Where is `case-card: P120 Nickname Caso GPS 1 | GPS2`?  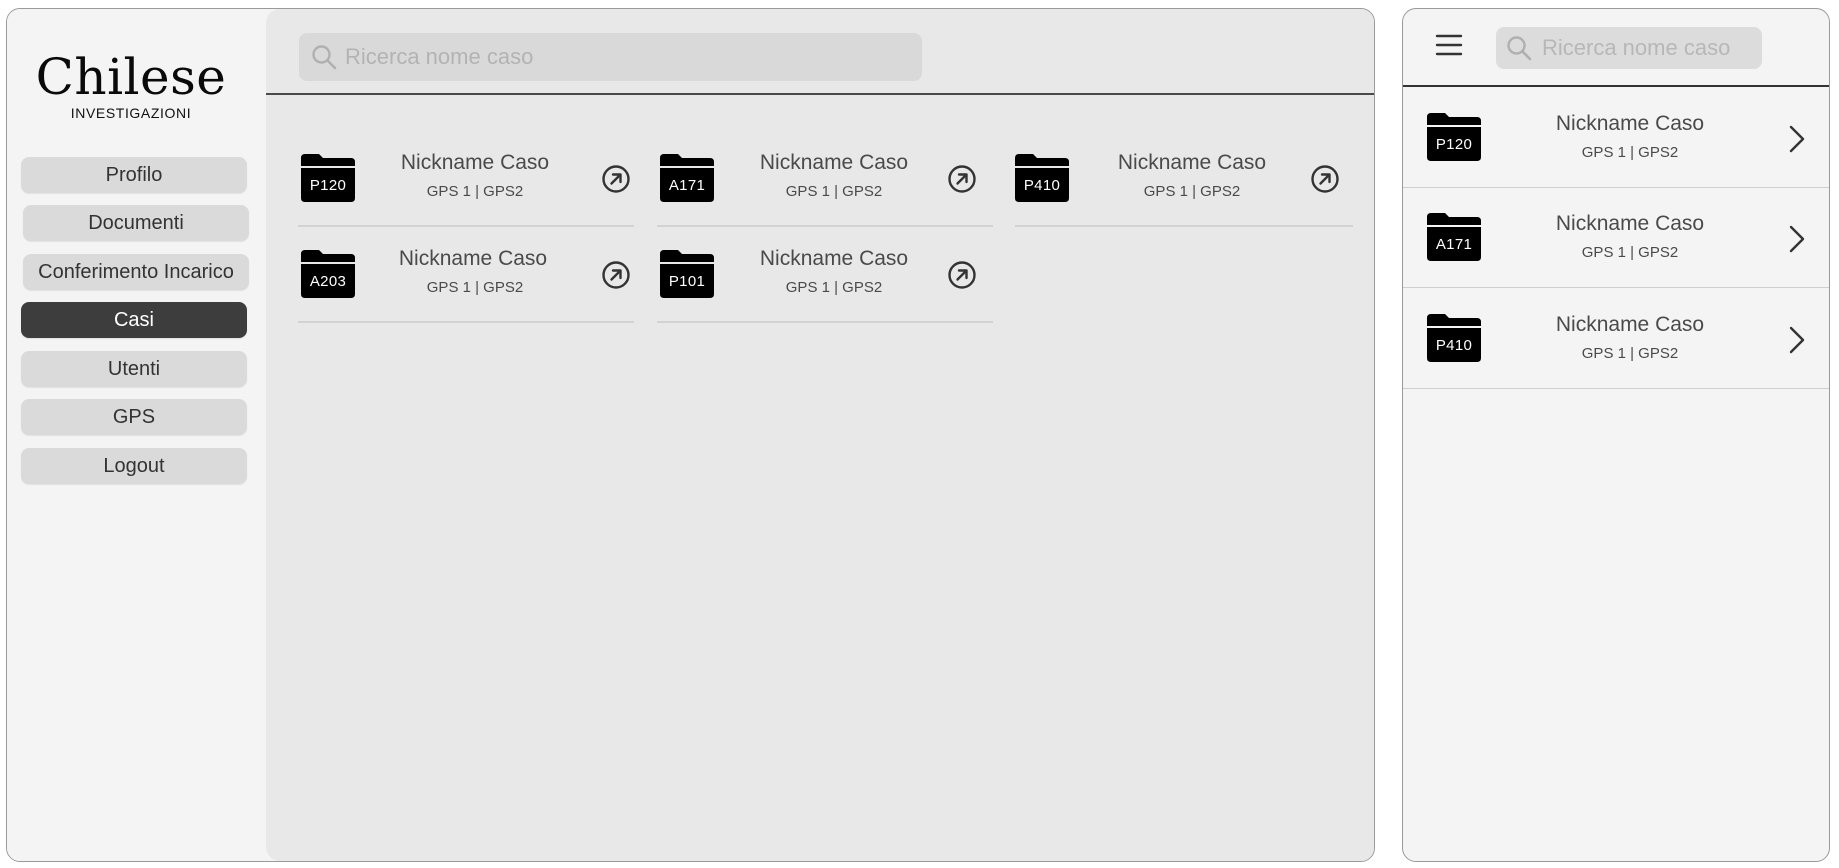 case-card: P120 Nickname Caso GPS 1 | GPS2 is located at coordinates (466, 181).